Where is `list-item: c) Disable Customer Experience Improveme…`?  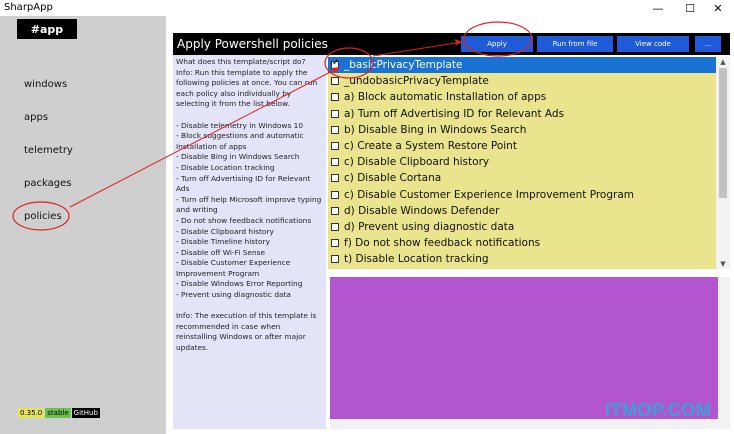 list-item: c) Disable Customer Experience Improveme… is located at coordinates (522, 195).